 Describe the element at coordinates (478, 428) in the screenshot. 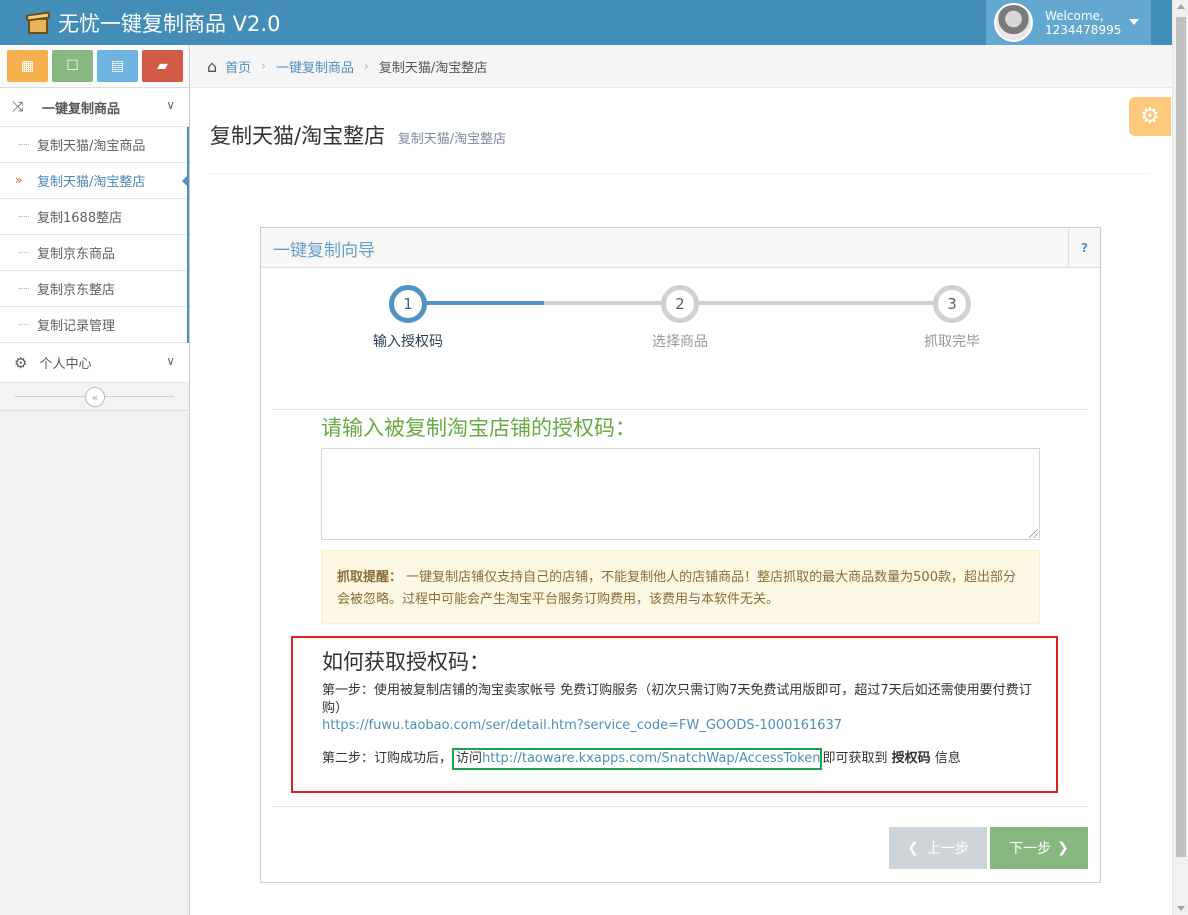

I see `auth-code-prompt: 请输入被复制淘宝店铺的授权码：` at that location.